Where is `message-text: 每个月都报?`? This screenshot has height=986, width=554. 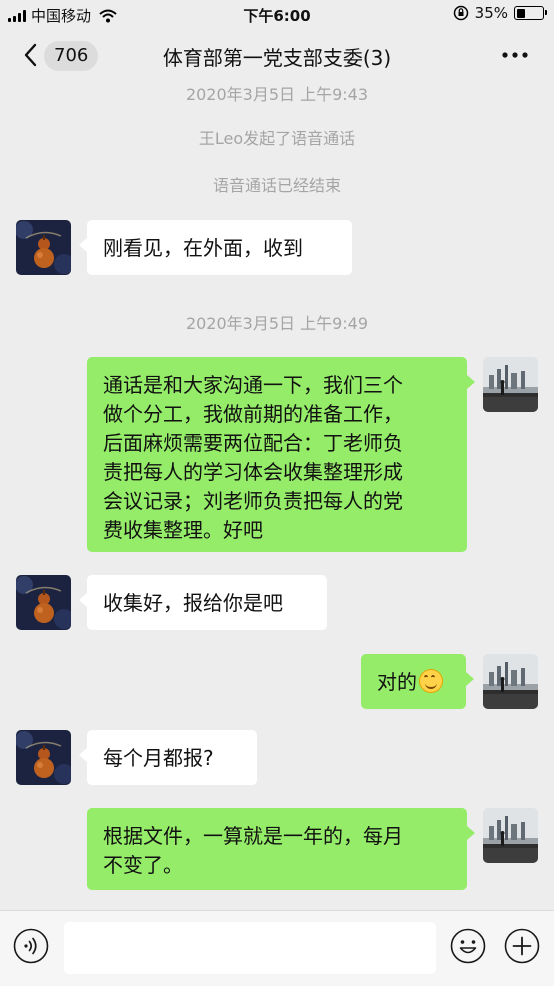
message-text: 每个月都报? is located at coordinates (158, 758).